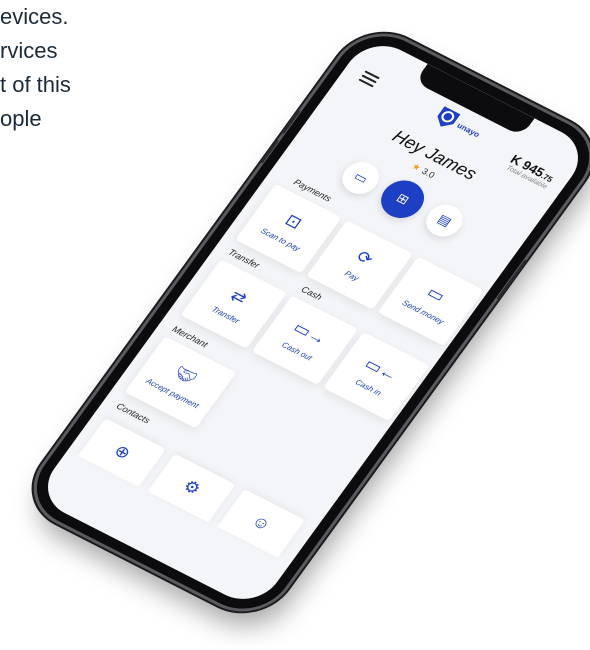 Image resolution: width=590 pixels, height=650 pixels. I want to click on handshake-icon: 🤝︎, so click(185, 375).